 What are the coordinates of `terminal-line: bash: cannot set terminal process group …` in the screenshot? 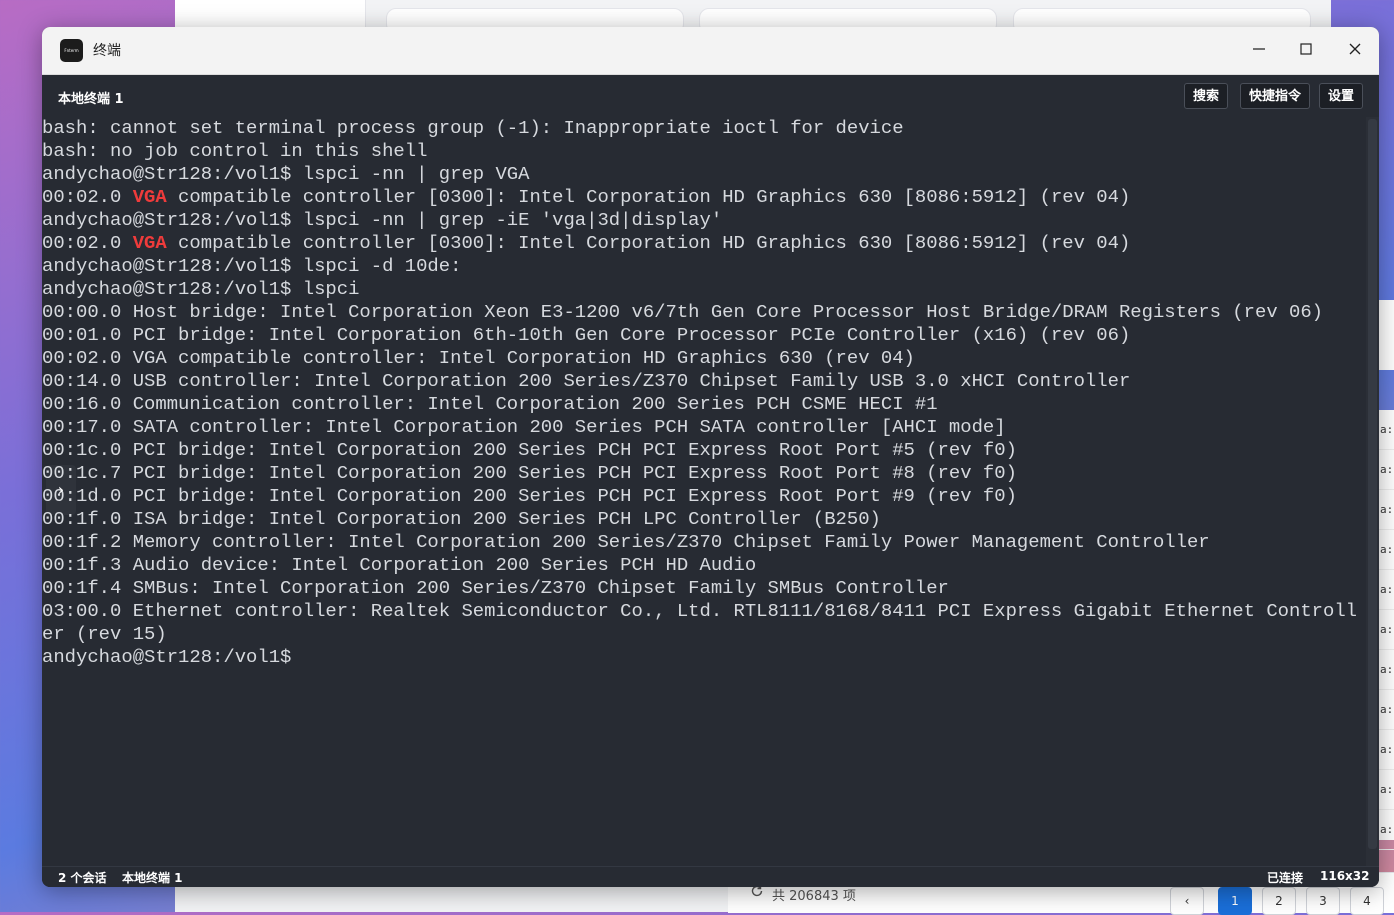 It's located at (473, 128).